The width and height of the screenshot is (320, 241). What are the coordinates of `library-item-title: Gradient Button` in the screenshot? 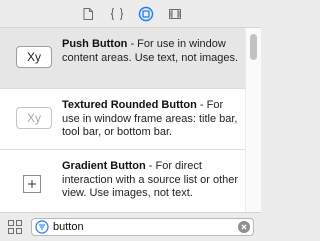 It's located at (104, 166).